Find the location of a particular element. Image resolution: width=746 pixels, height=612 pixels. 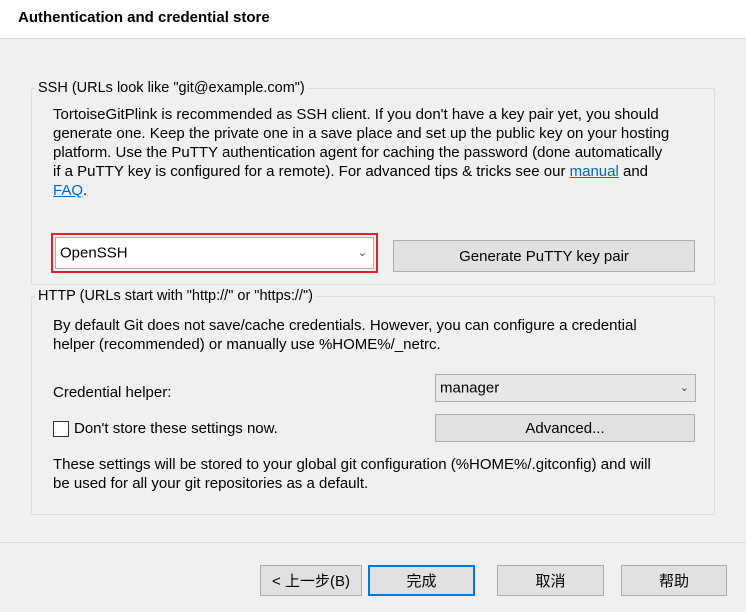

dont-store-checkbox is located at coordinates (61, 429).